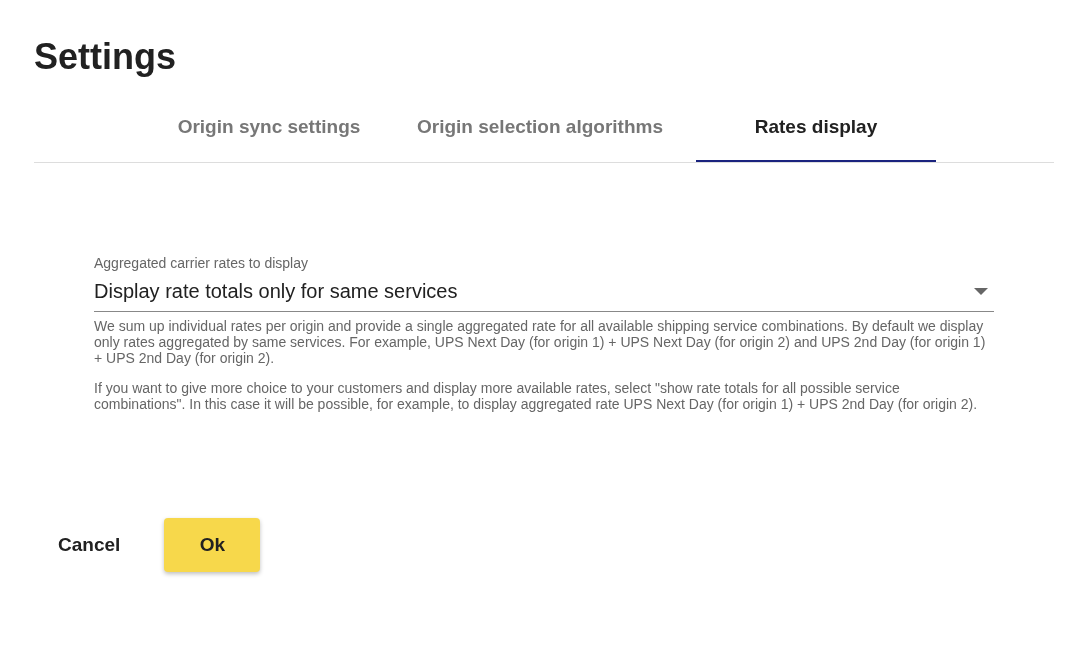 This screenshot has width=1084, height=670. What do you see at coordinates (540, 127) in the screenshot?
I see `tab: Origin selection algorithms` at bounding box center [540, 127].